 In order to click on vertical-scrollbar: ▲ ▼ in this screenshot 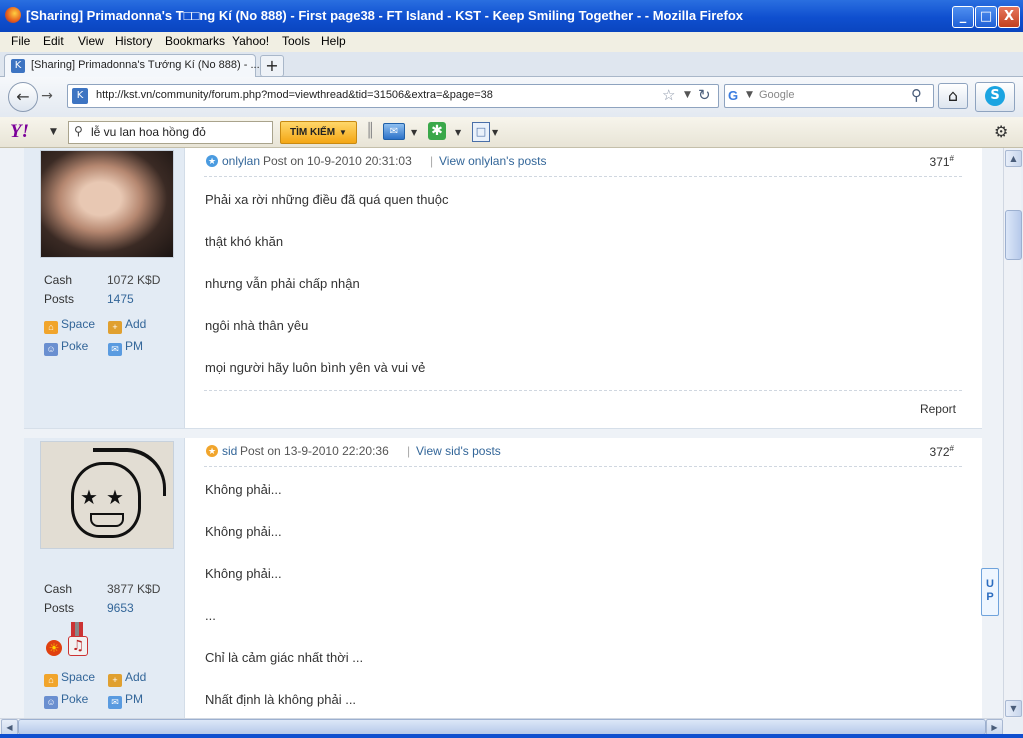, I will do `click(1012, 433)`.